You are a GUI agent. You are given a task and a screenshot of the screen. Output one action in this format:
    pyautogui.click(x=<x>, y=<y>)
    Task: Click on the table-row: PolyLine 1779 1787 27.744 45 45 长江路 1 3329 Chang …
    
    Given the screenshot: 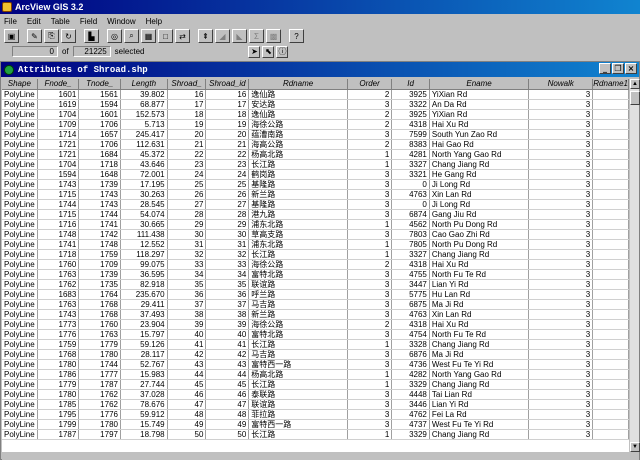 What is the action you would take?
    pyautogui.click(x=315, y=384)
    